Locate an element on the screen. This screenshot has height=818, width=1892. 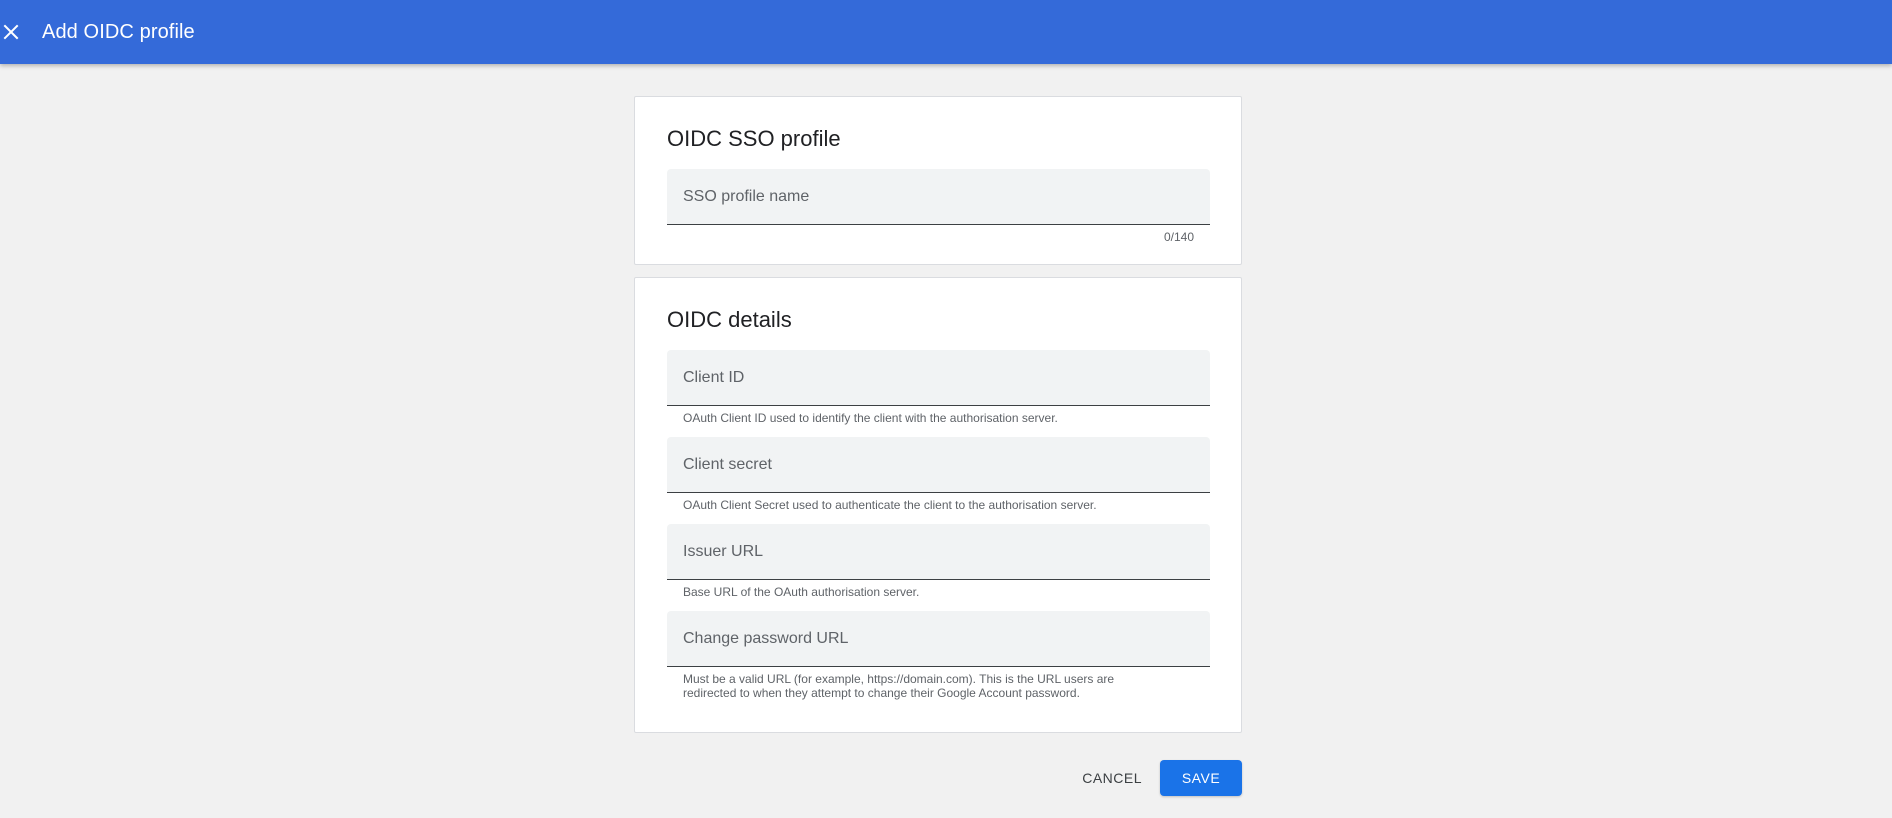
cancel-button: CANCEL is located at coordinates (1112, 778).